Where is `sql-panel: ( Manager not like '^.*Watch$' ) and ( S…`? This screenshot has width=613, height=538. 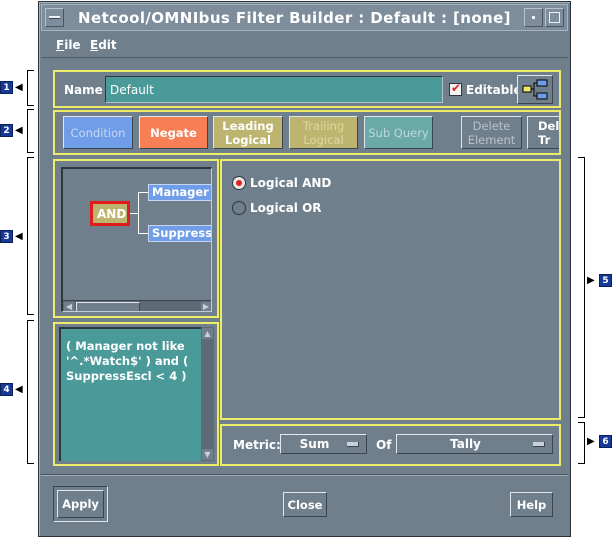 sql-panel: ( Manager not like '^.*Watch$' ) and ( S… is located at coordinates (136, 394).